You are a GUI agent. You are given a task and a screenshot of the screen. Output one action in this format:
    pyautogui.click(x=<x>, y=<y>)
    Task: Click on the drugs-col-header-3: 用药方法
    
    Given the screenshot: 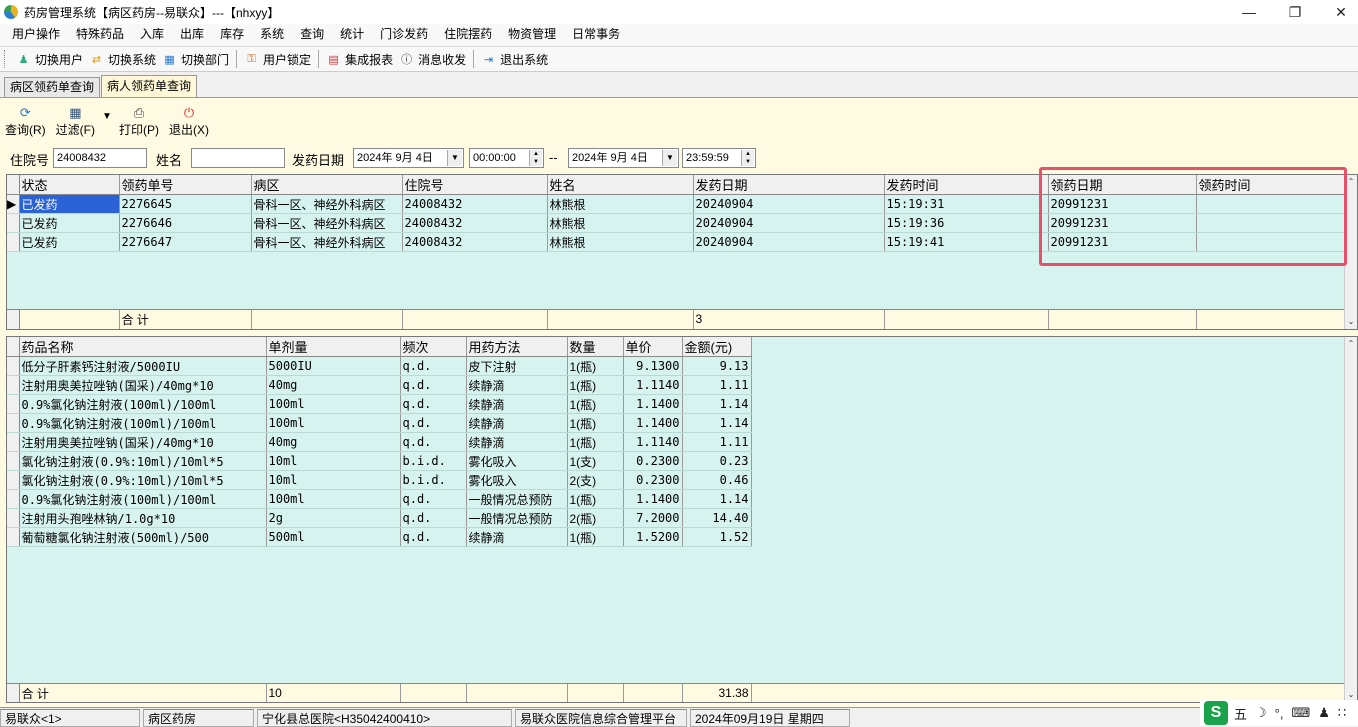 What is the action you would take?
    pyautogui.click(x=517, y=347)
    